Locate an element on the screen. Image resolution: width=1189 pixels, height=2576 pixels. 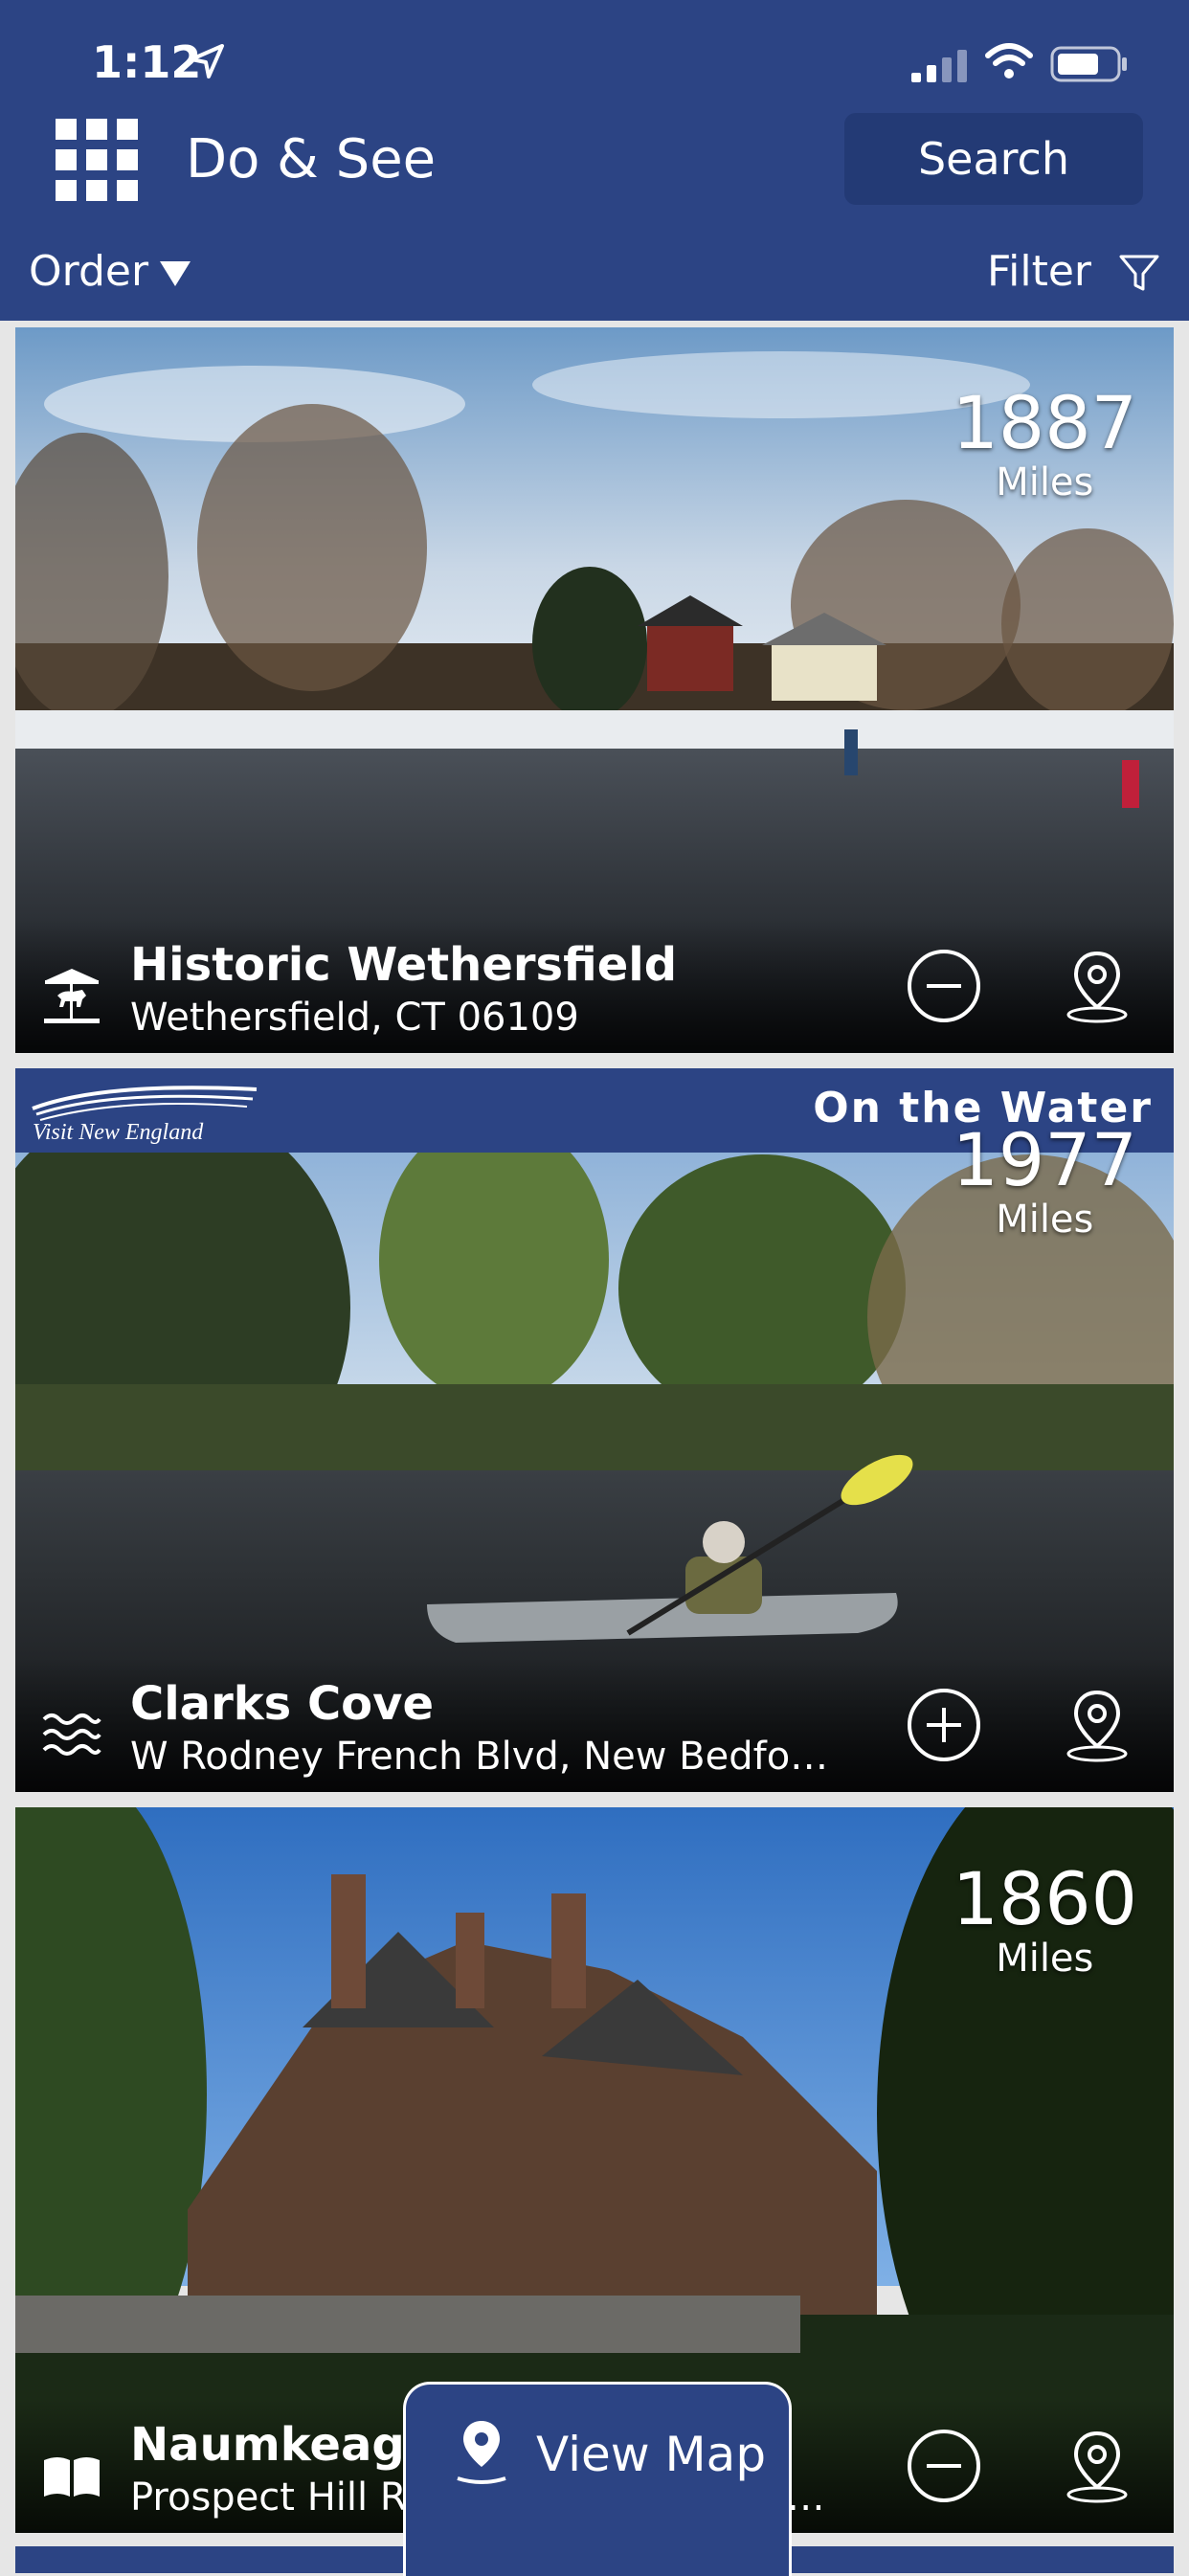
view-map-label: View Map is located at coordinates (651, 2455).